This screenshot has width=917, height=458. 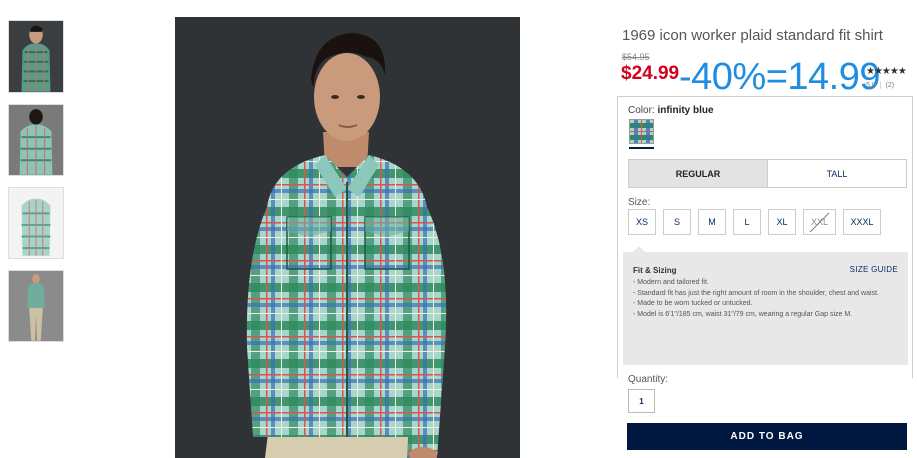 I want to click on thumbnail-back, so click(x=36, y=140).